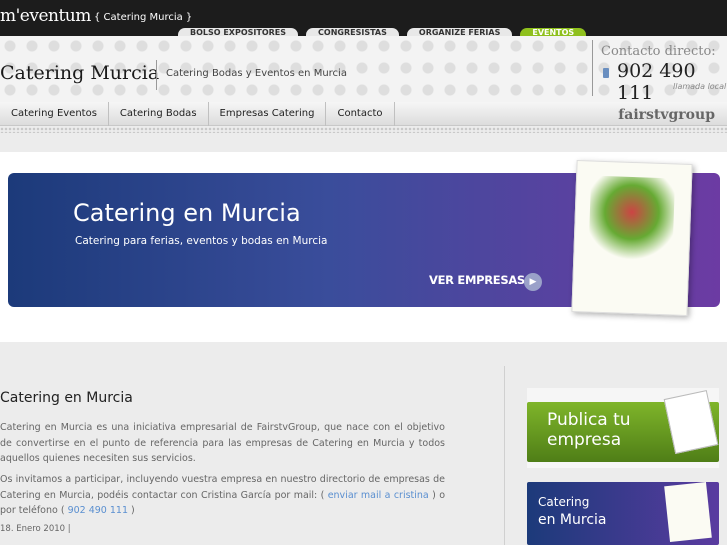 Image resolution: width=727 pixels, height=545 pixels. Describe the element at coordinates (35, 529) in the screenshot. I see `post-date: 18. Enero 2010 |` at that location.